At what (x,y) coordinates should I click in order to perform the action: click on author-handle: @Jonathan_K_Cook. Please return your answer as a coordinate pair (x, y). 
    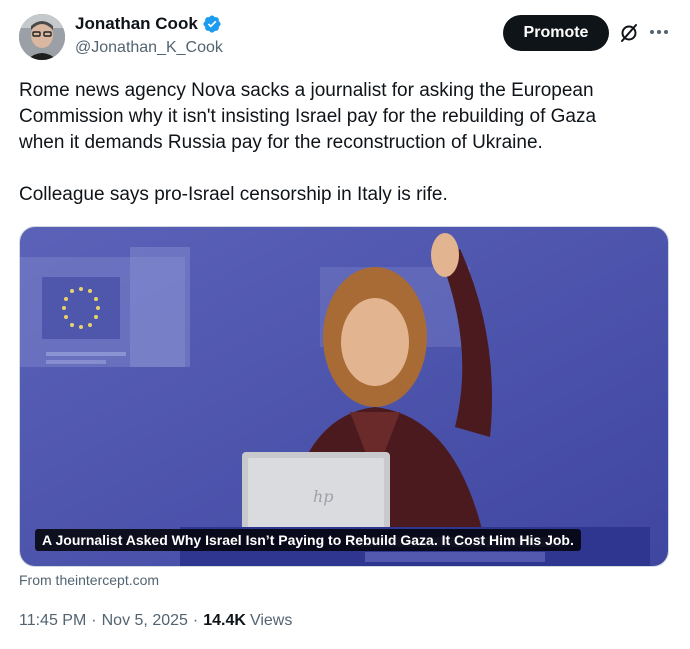
    Looking at the image, I should click on (149, 48).